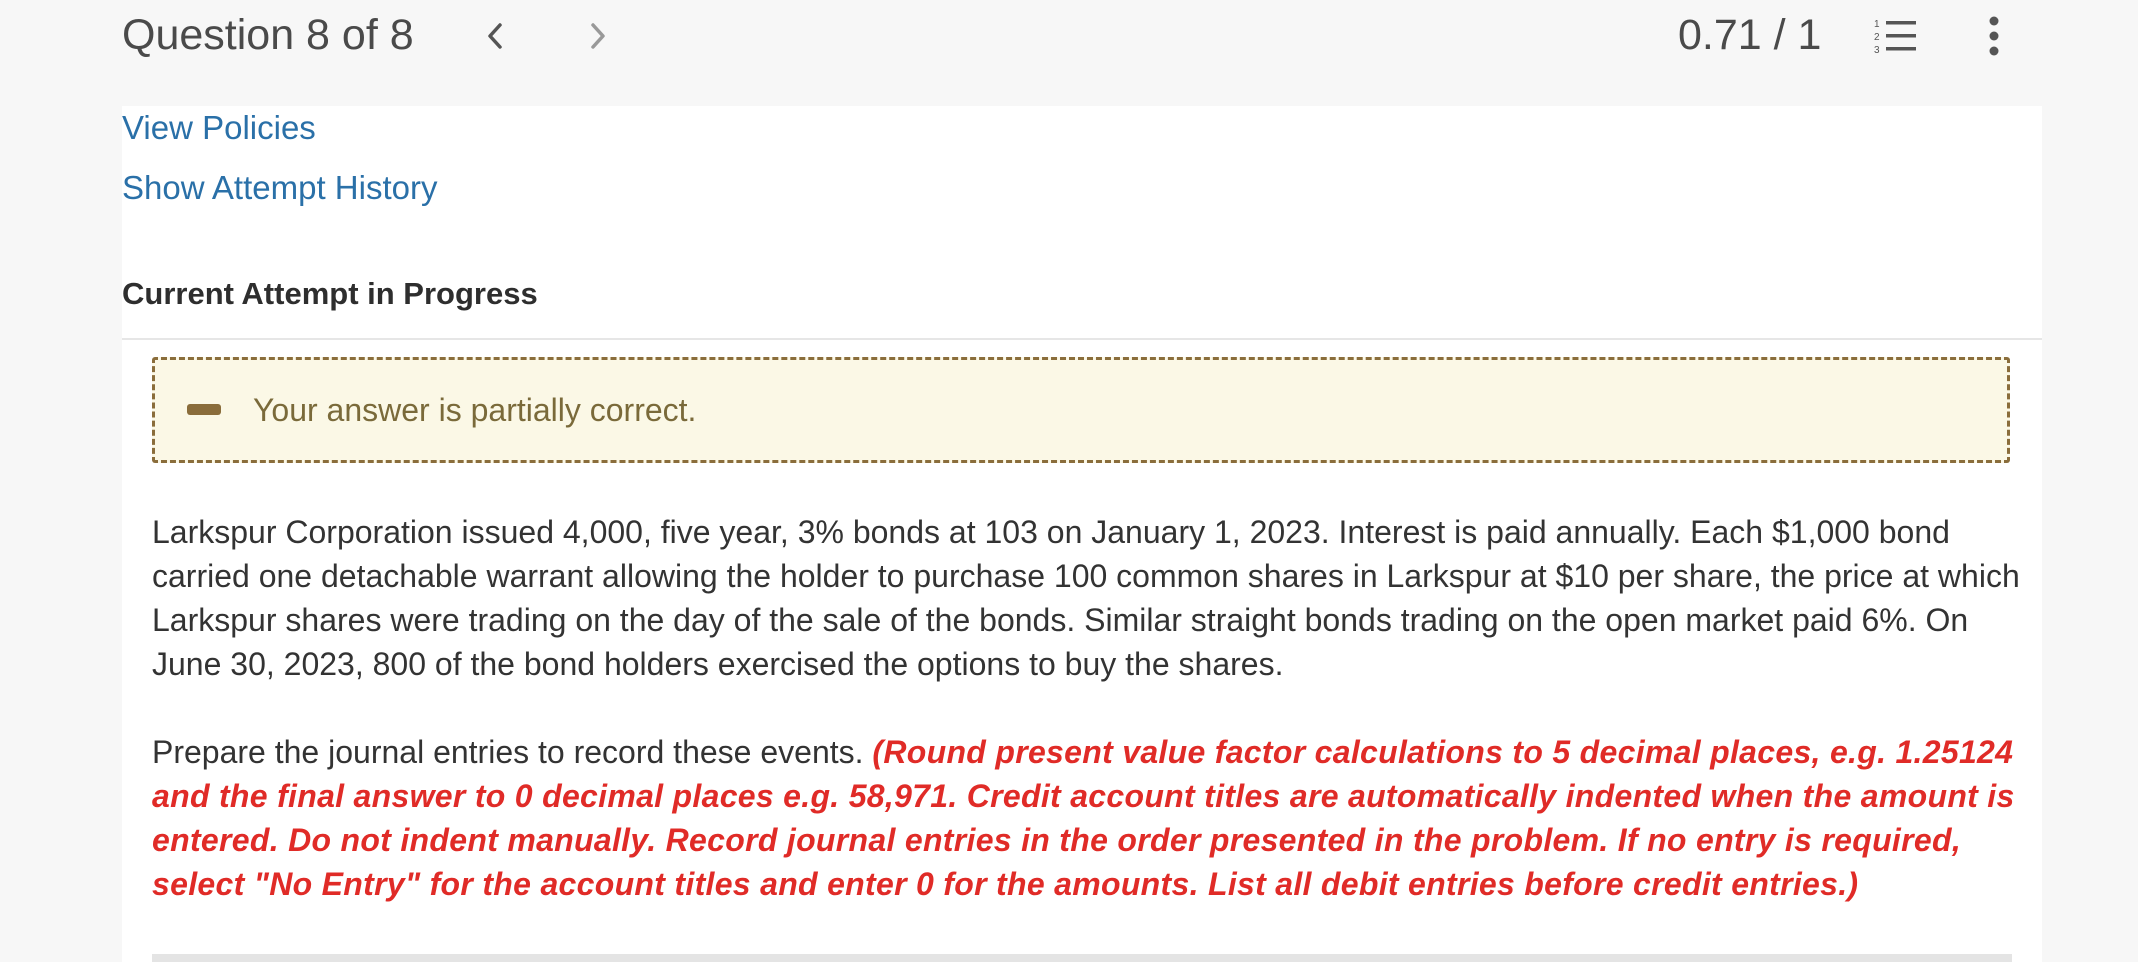 The image size is (2138, 962). I want to click on chevron-right-icon, so click(598, 36).